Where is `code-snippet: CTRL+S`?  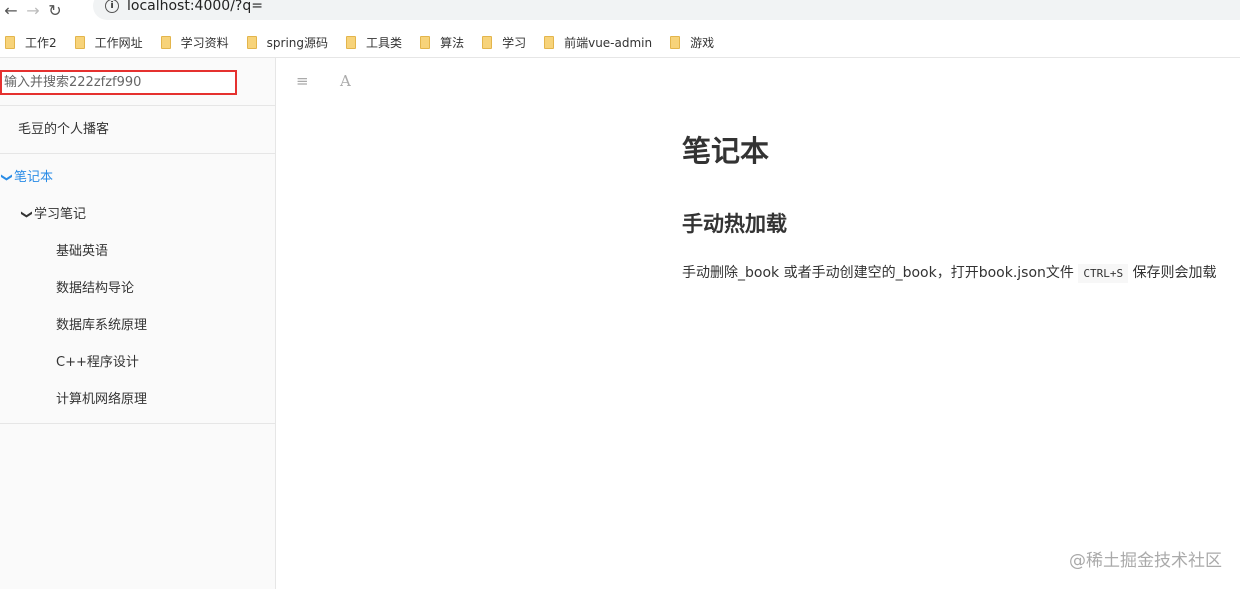
code-snippet: CTRL+S is located at coordinates (1103, 273).